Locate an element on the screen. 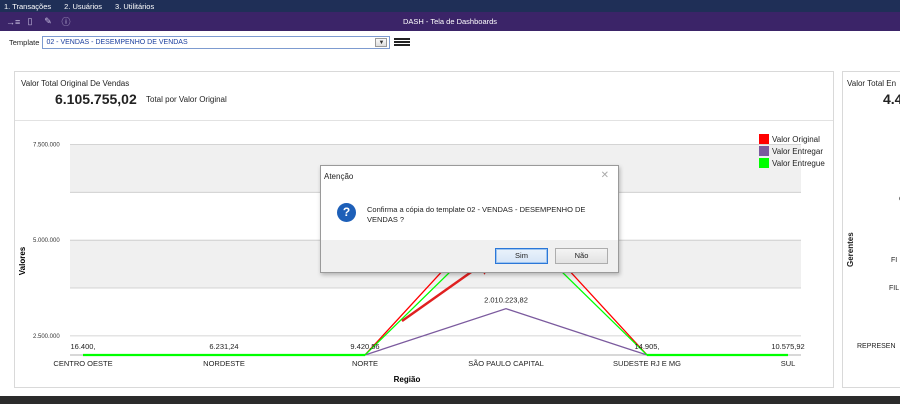  legend-label: Valor Original is located at coordinates (796, 139).